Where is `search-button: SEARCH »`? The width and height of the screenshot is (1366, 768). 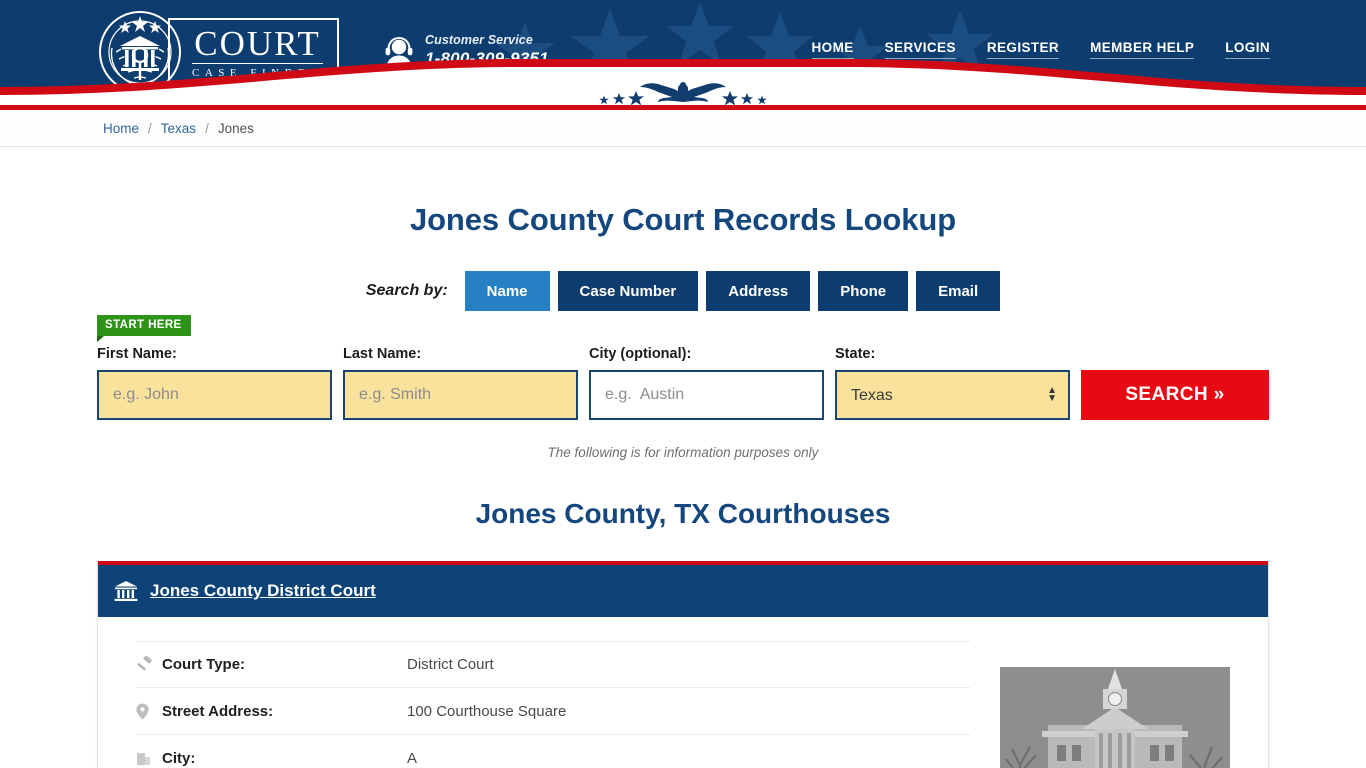 search-button: SEARCH » is located at coordinates (1175, 395).